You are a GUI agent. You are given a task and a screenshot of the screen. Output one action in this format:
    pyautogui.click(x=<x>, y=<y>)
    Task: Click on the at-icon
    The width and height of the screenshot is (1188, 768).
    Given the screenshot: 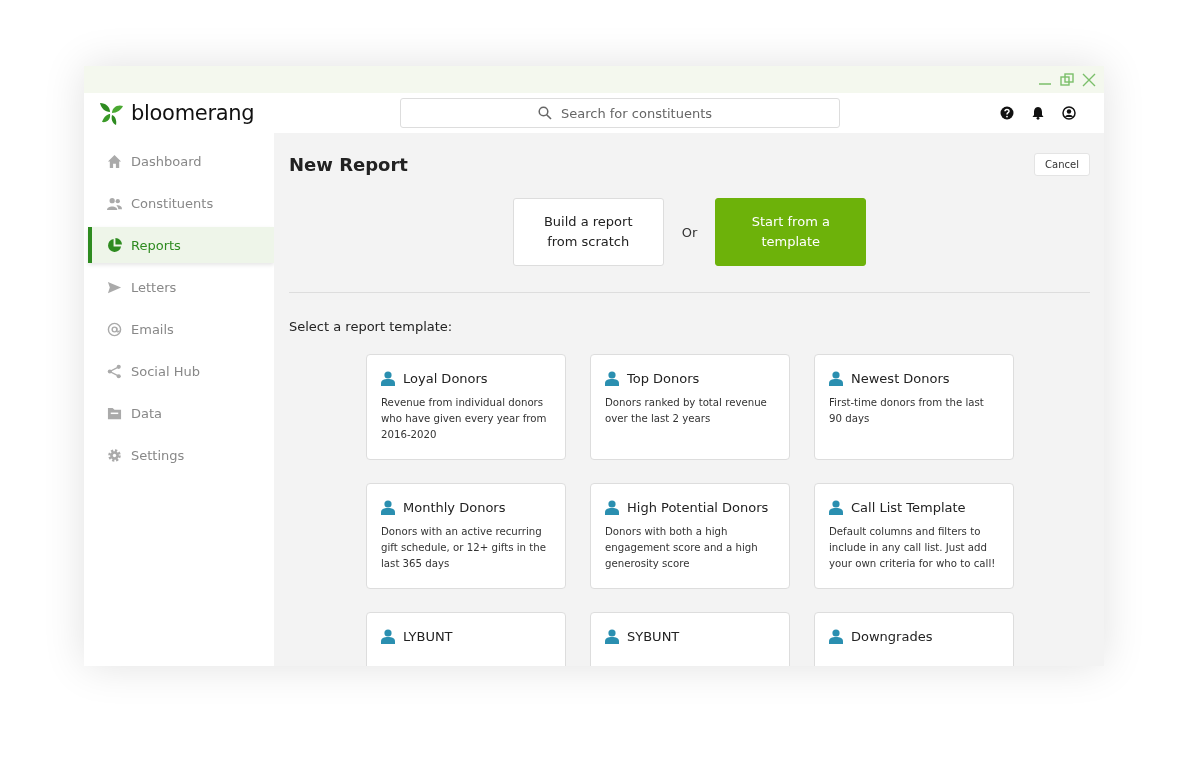 What is the action you would take?
    pyautogui.click(x=114, y=329)
    